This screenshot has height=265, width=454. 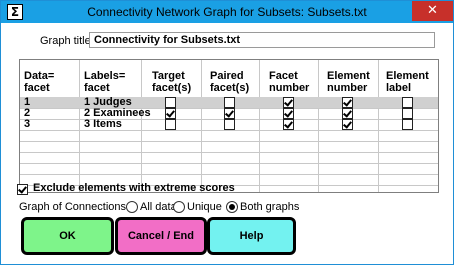 I want to click on exclude-extreme-checkbox, so click(x=22, y=189).